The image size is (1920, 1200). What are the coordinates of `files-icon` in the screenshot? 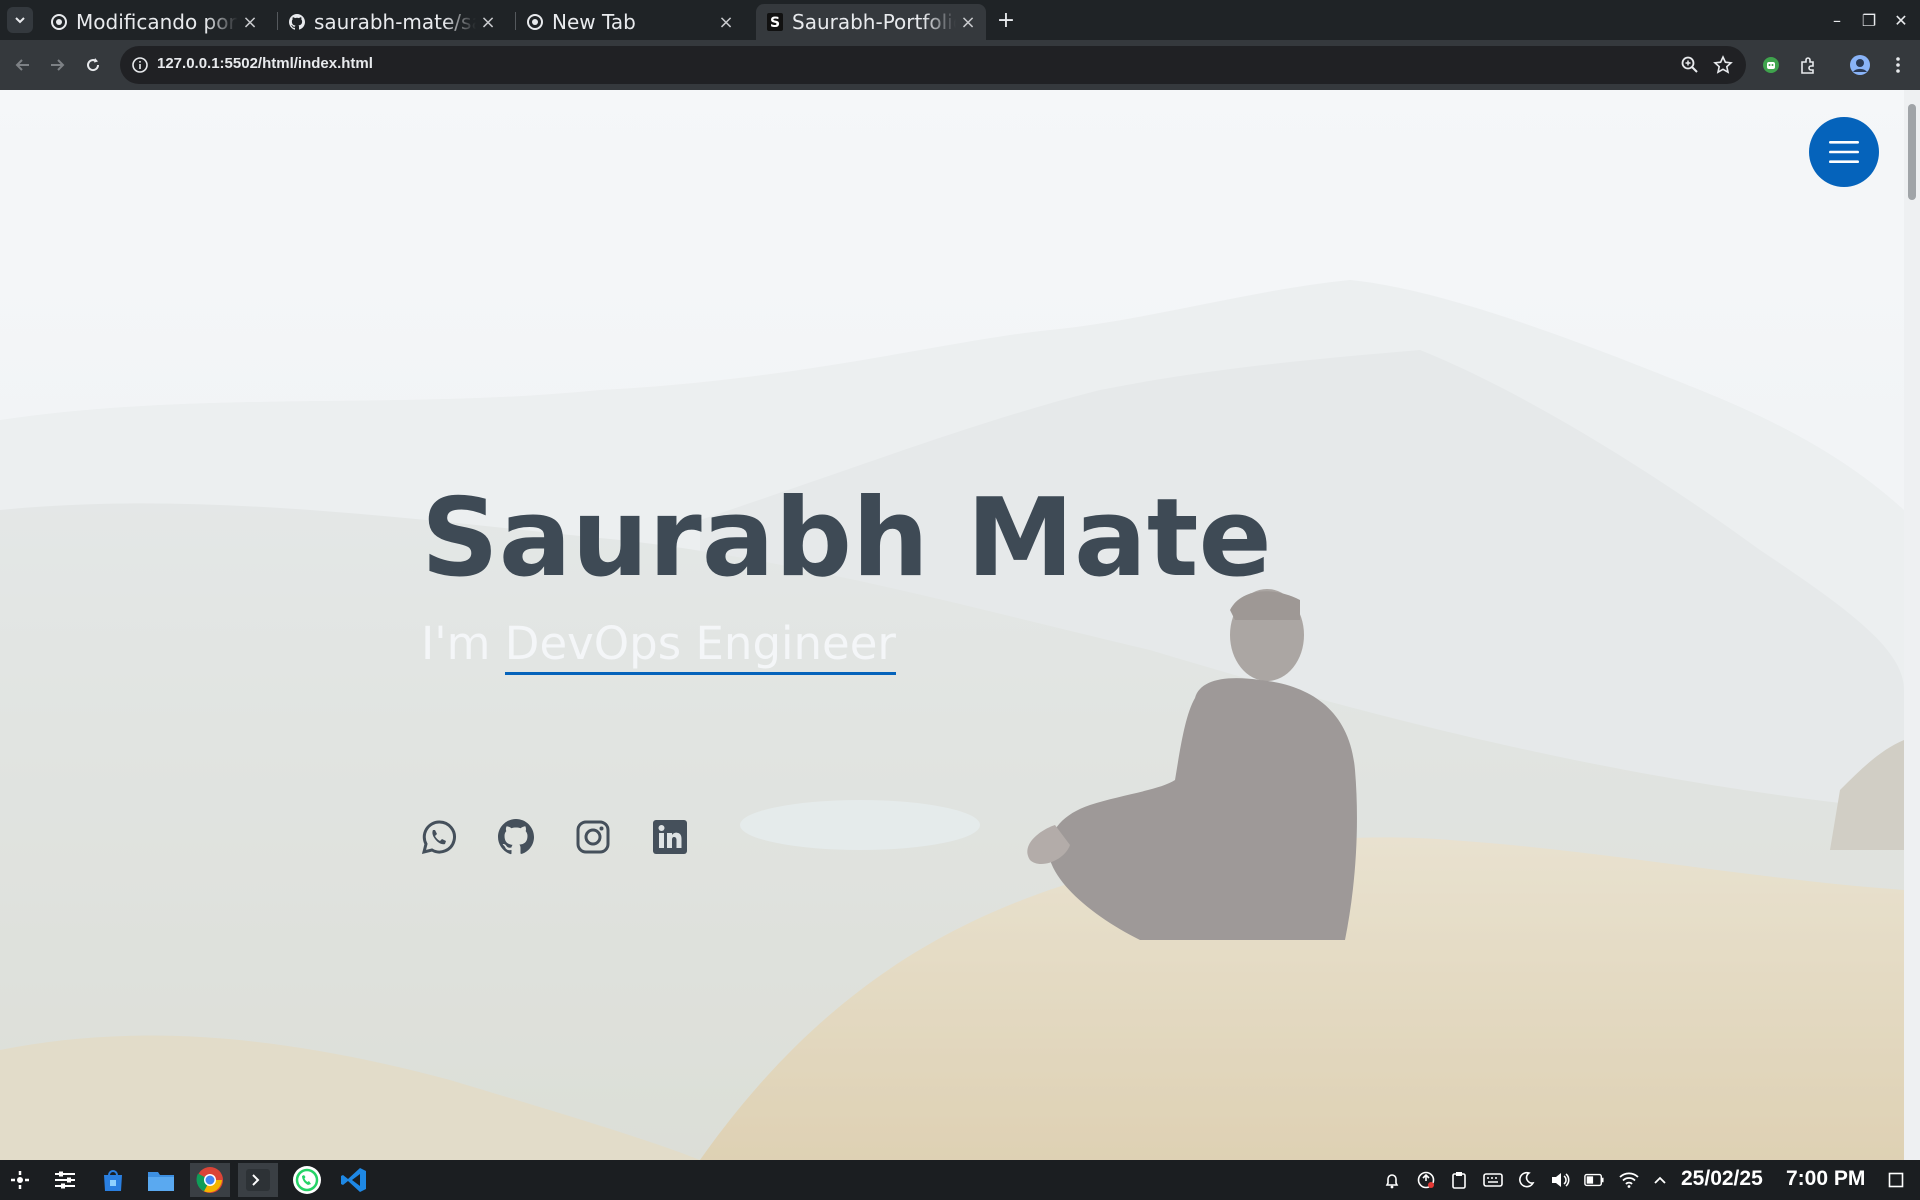 It's located at (161, 1180).